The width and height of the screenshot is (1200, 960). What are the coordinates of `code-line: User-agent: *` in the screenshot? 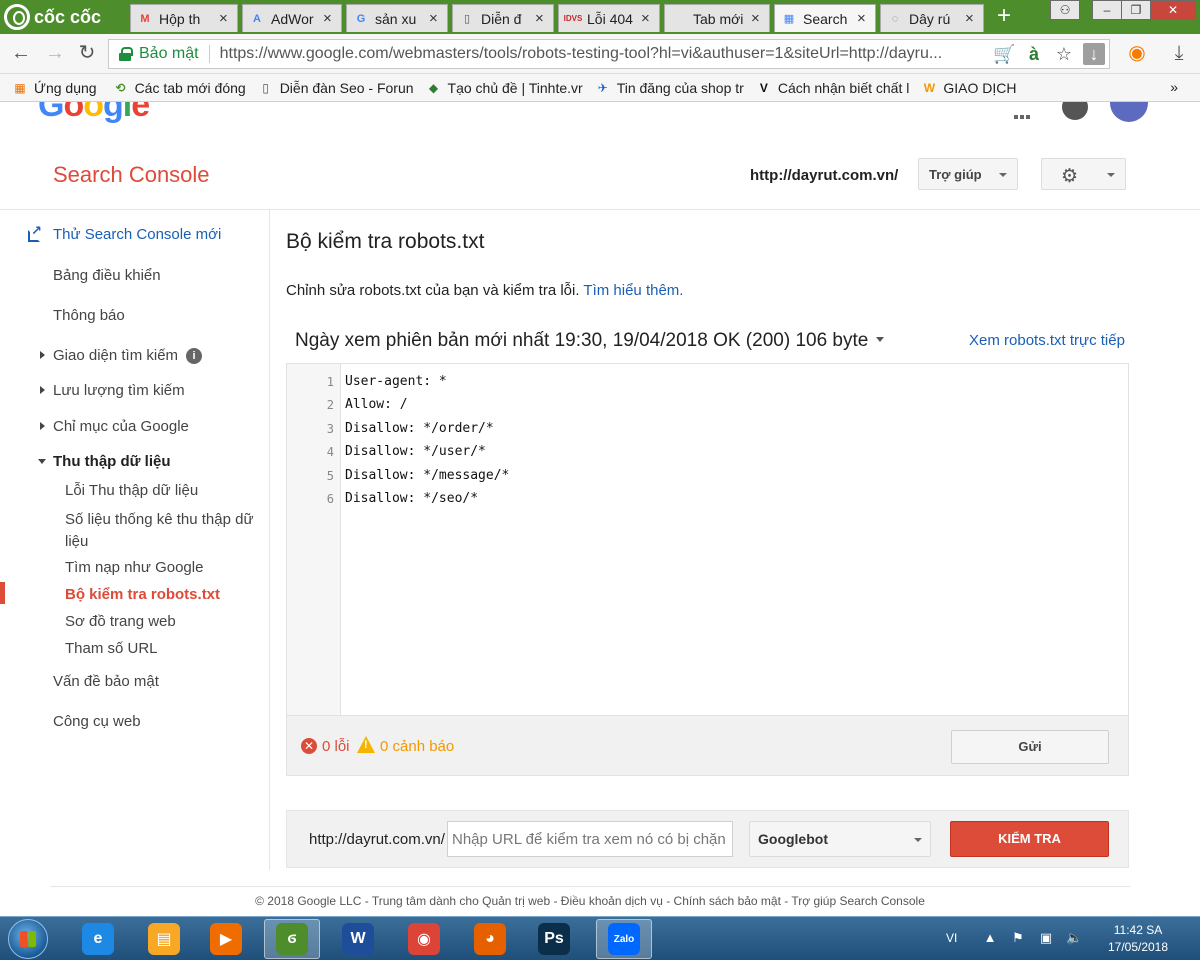 It's located at (396, 381).